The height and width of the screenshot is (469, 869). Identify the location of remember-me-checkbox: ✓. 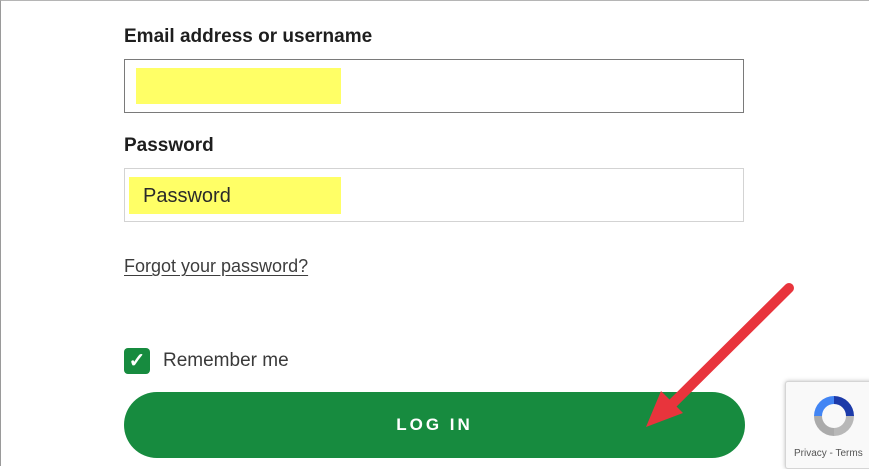
(137, 361).